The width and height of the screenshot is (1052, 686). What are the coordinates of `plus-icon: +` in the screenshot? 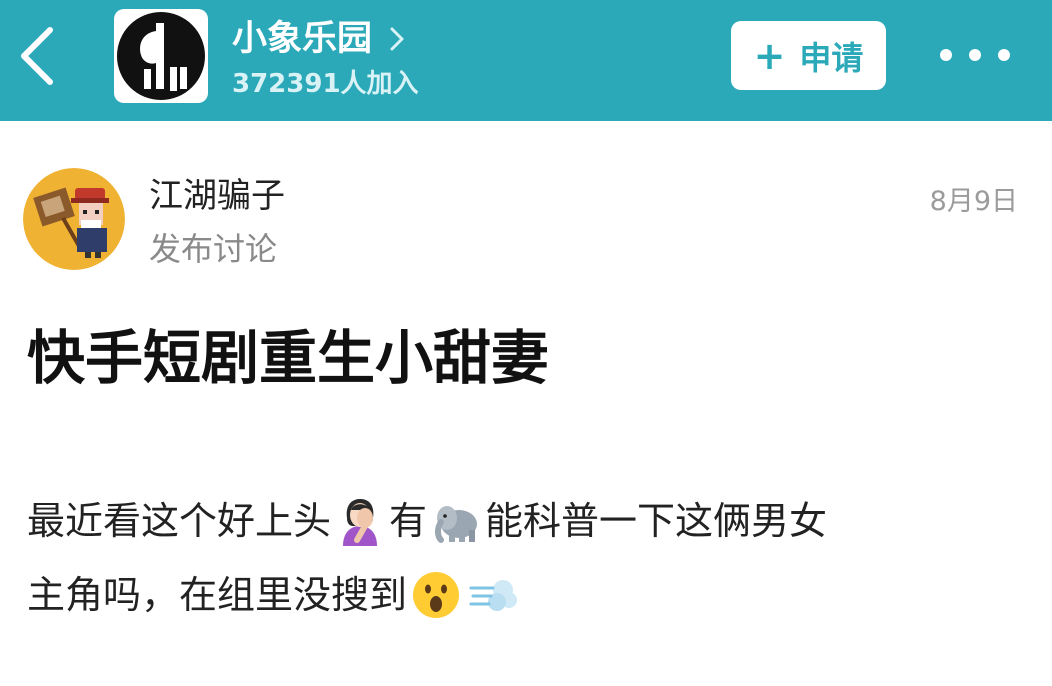 It's located at (769, 55).